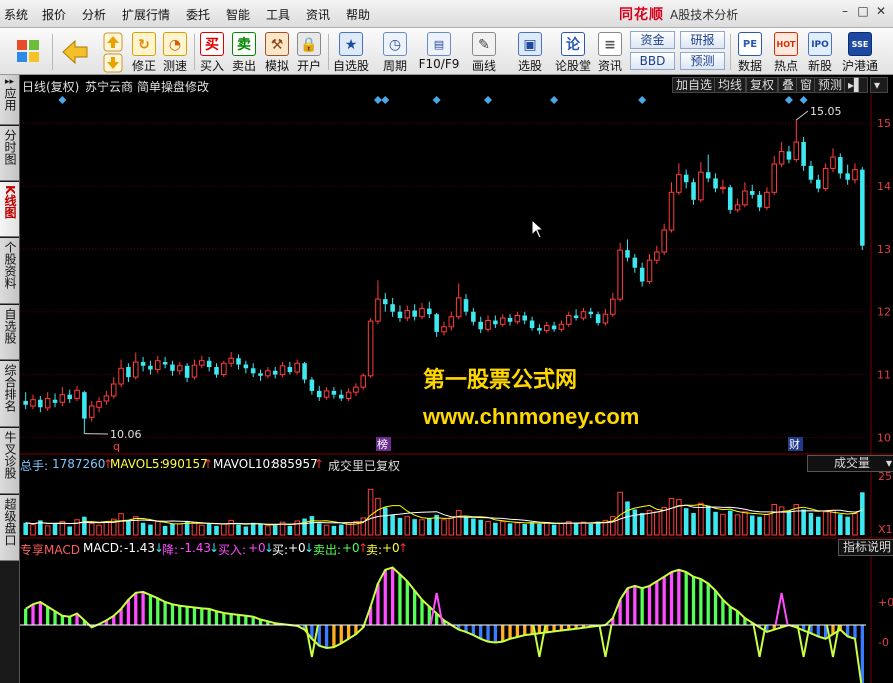 Image resolution: width=893 pixels, height=683 pixels. What do you see at coordinates (730, 85) in the screenshot?
I see `ma-button: 均线` at bounding box center [730, 85].